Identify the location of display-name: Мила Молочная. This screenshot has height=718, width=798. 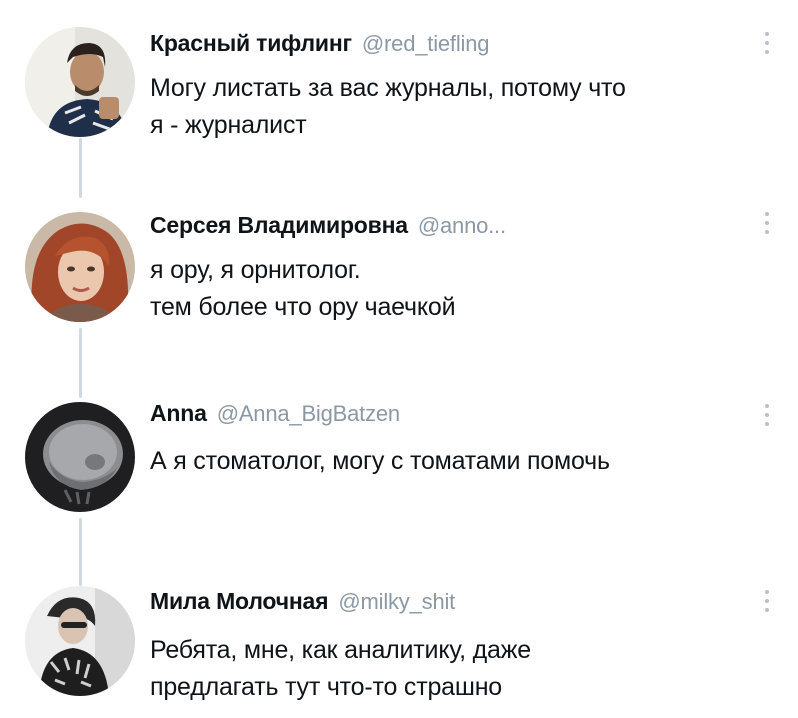
(239, 601).